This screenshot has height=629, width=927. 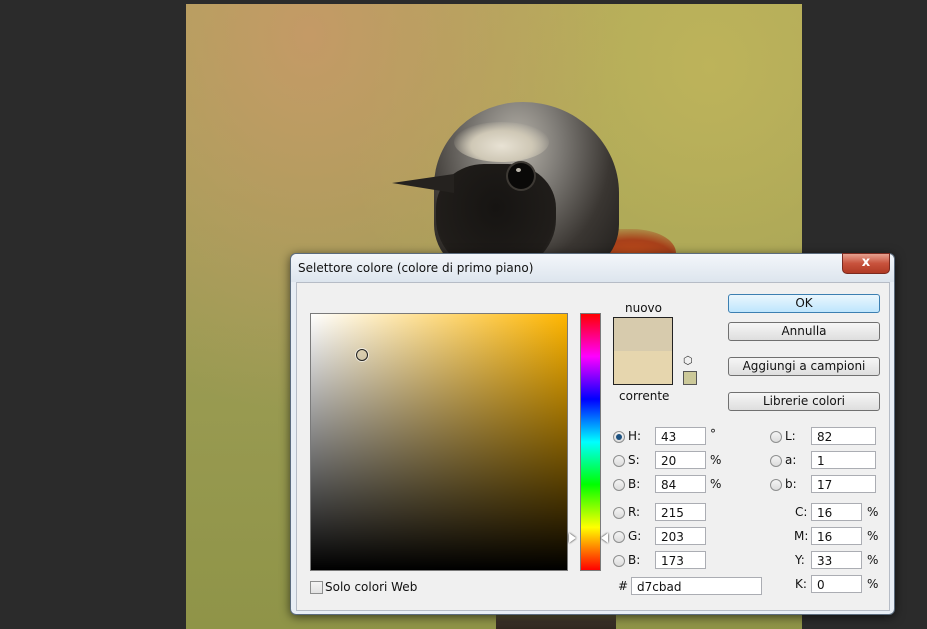 I want to click on web-colors-checkbox, so click(x=316, y=587).